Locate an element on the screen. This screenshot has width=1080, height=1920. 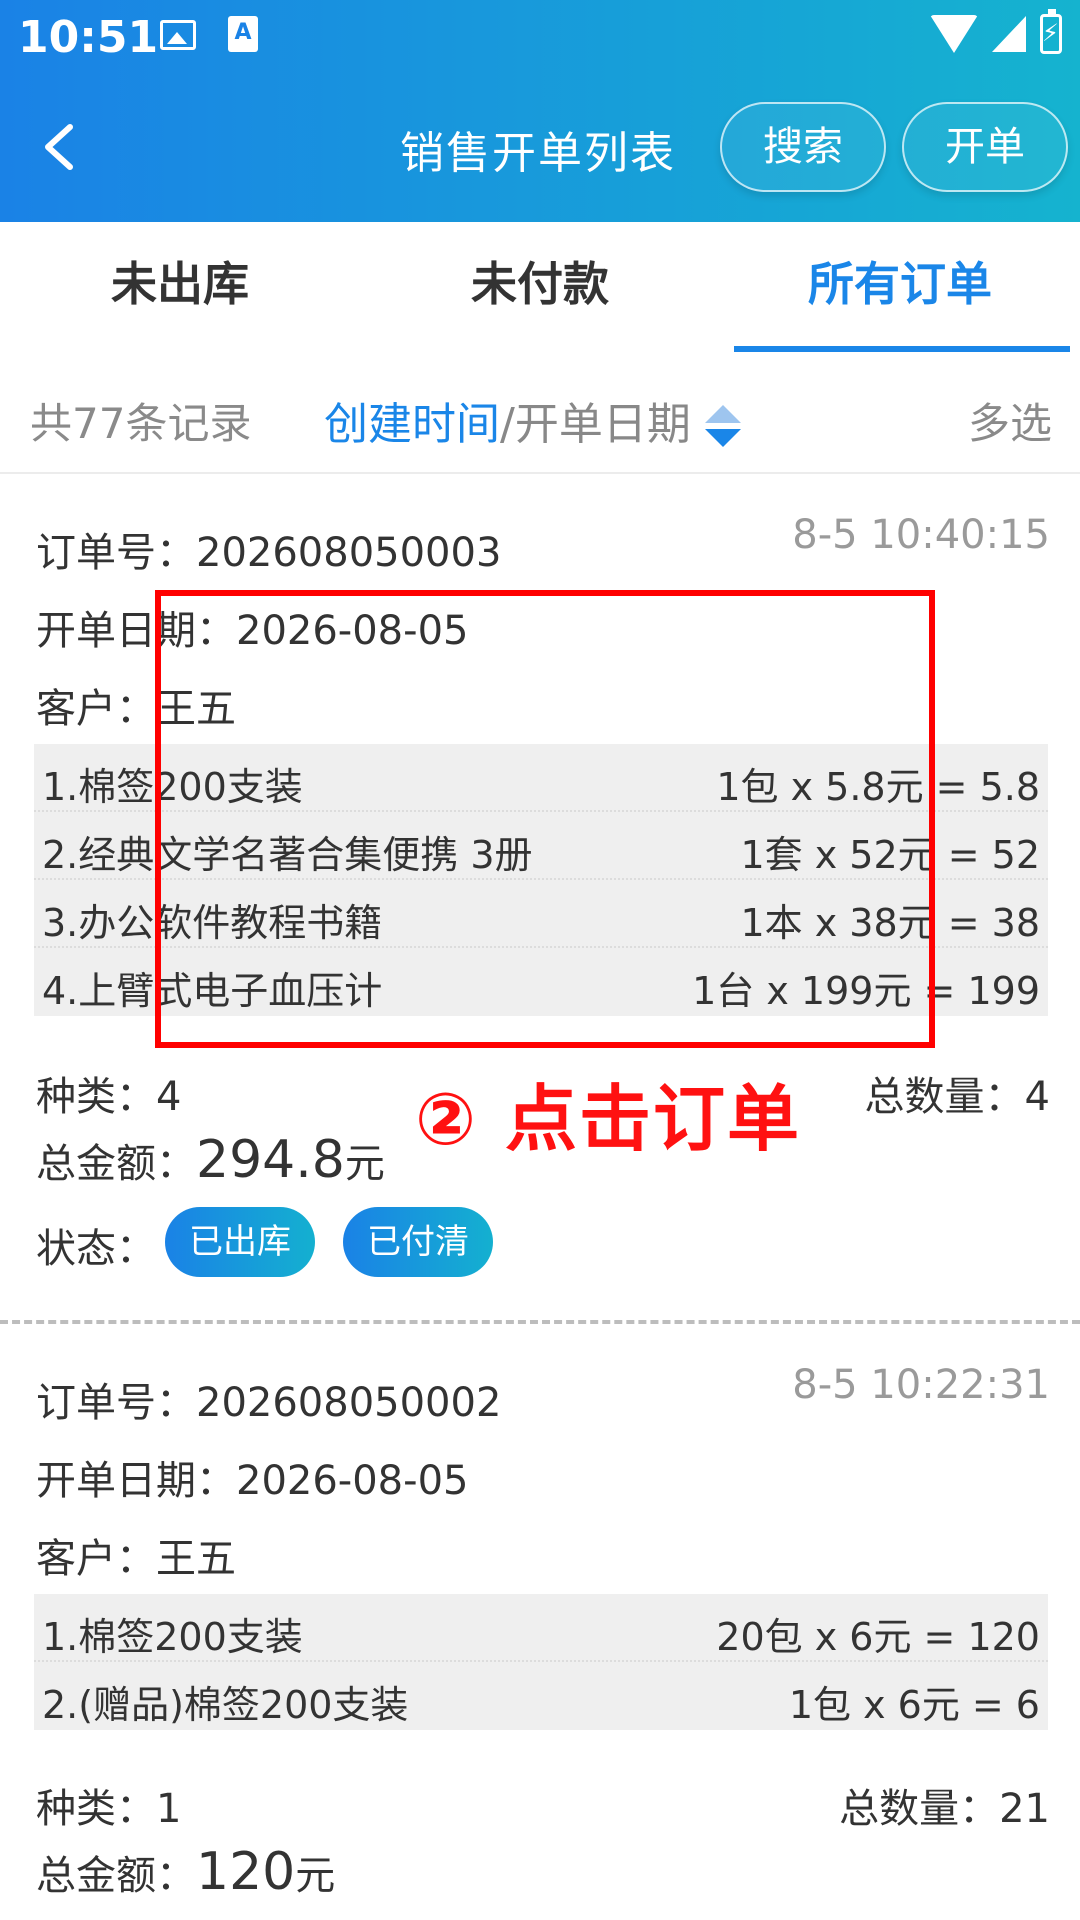
order-number-row: 订单号：202608050002 is located at coordinates (268, 1399).